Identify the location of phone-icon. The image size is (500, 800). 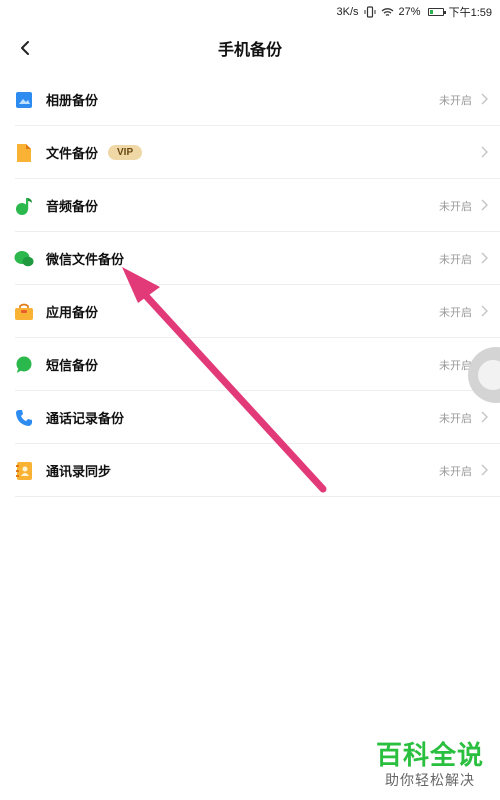
(24, 418).